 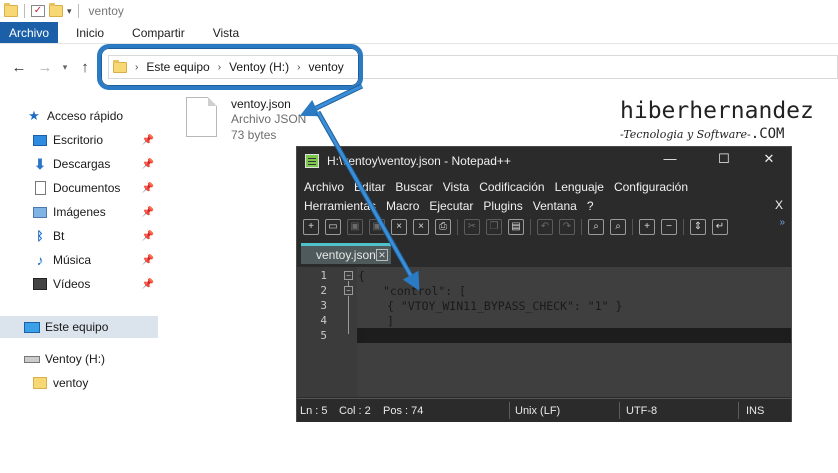 What do you see at coordinates (82, 164) in the screenshot?
I see `sidebar-item-label: Descargas` at bounding box center [82, 164].